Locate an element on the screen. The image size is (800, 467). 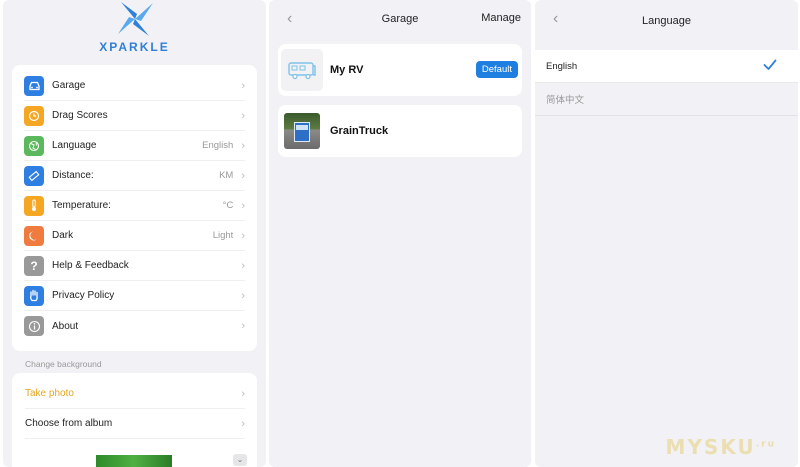
watermark: MYSKU.ru is located at coordinates (720, 447).